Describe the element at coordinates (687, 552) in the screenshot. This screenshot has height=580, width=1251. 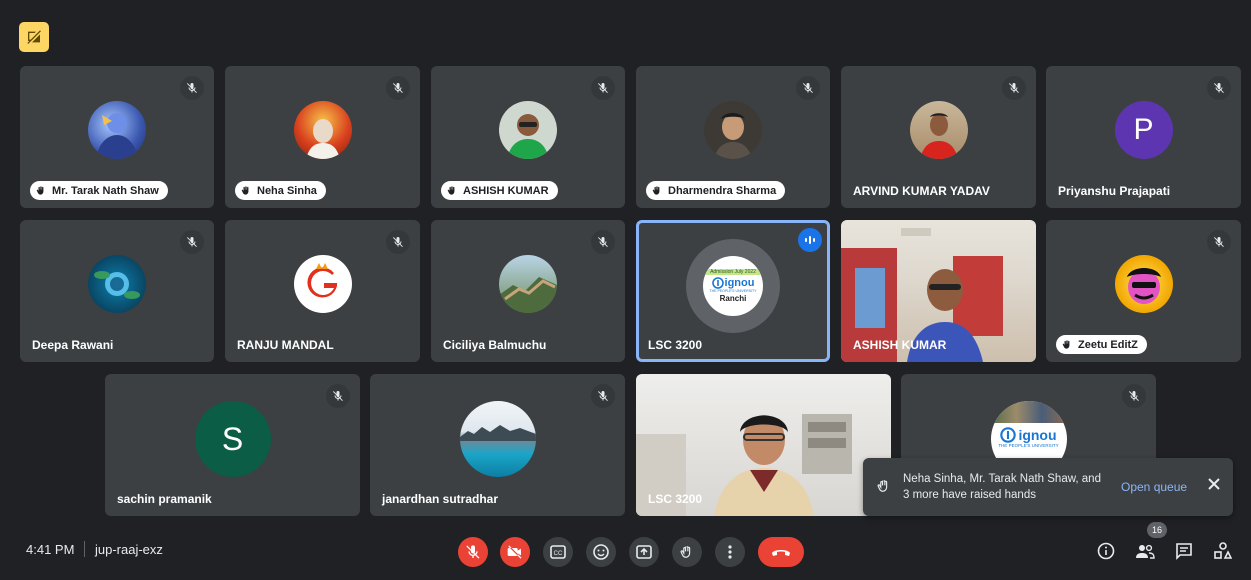
I see `raise-hand-button` at that location.